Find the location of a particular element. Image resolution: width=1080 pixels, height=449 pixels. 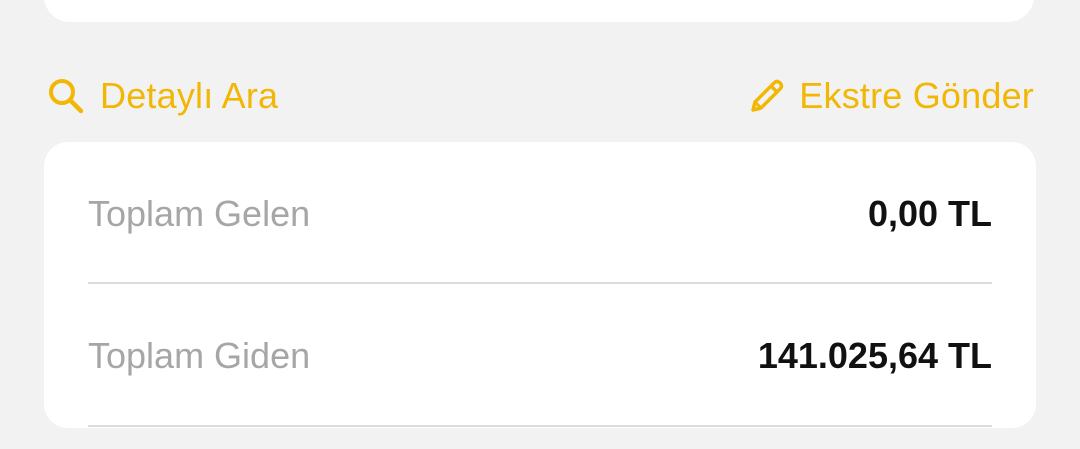

total-incoming-value: 0,00 TL is located at coordinates (929, 213).